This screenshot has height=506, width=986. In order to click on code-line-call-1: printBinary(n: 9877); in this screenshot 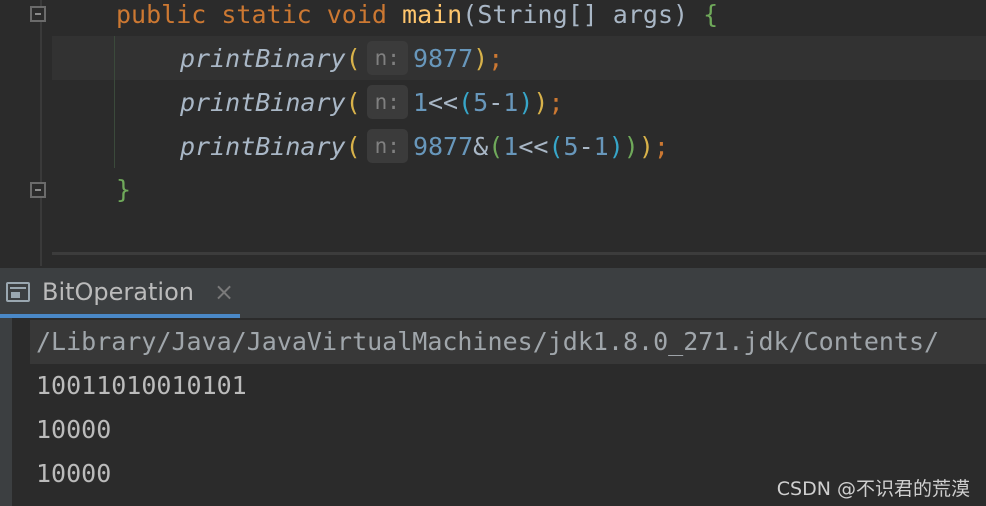, I will do `click(341, 59)`.